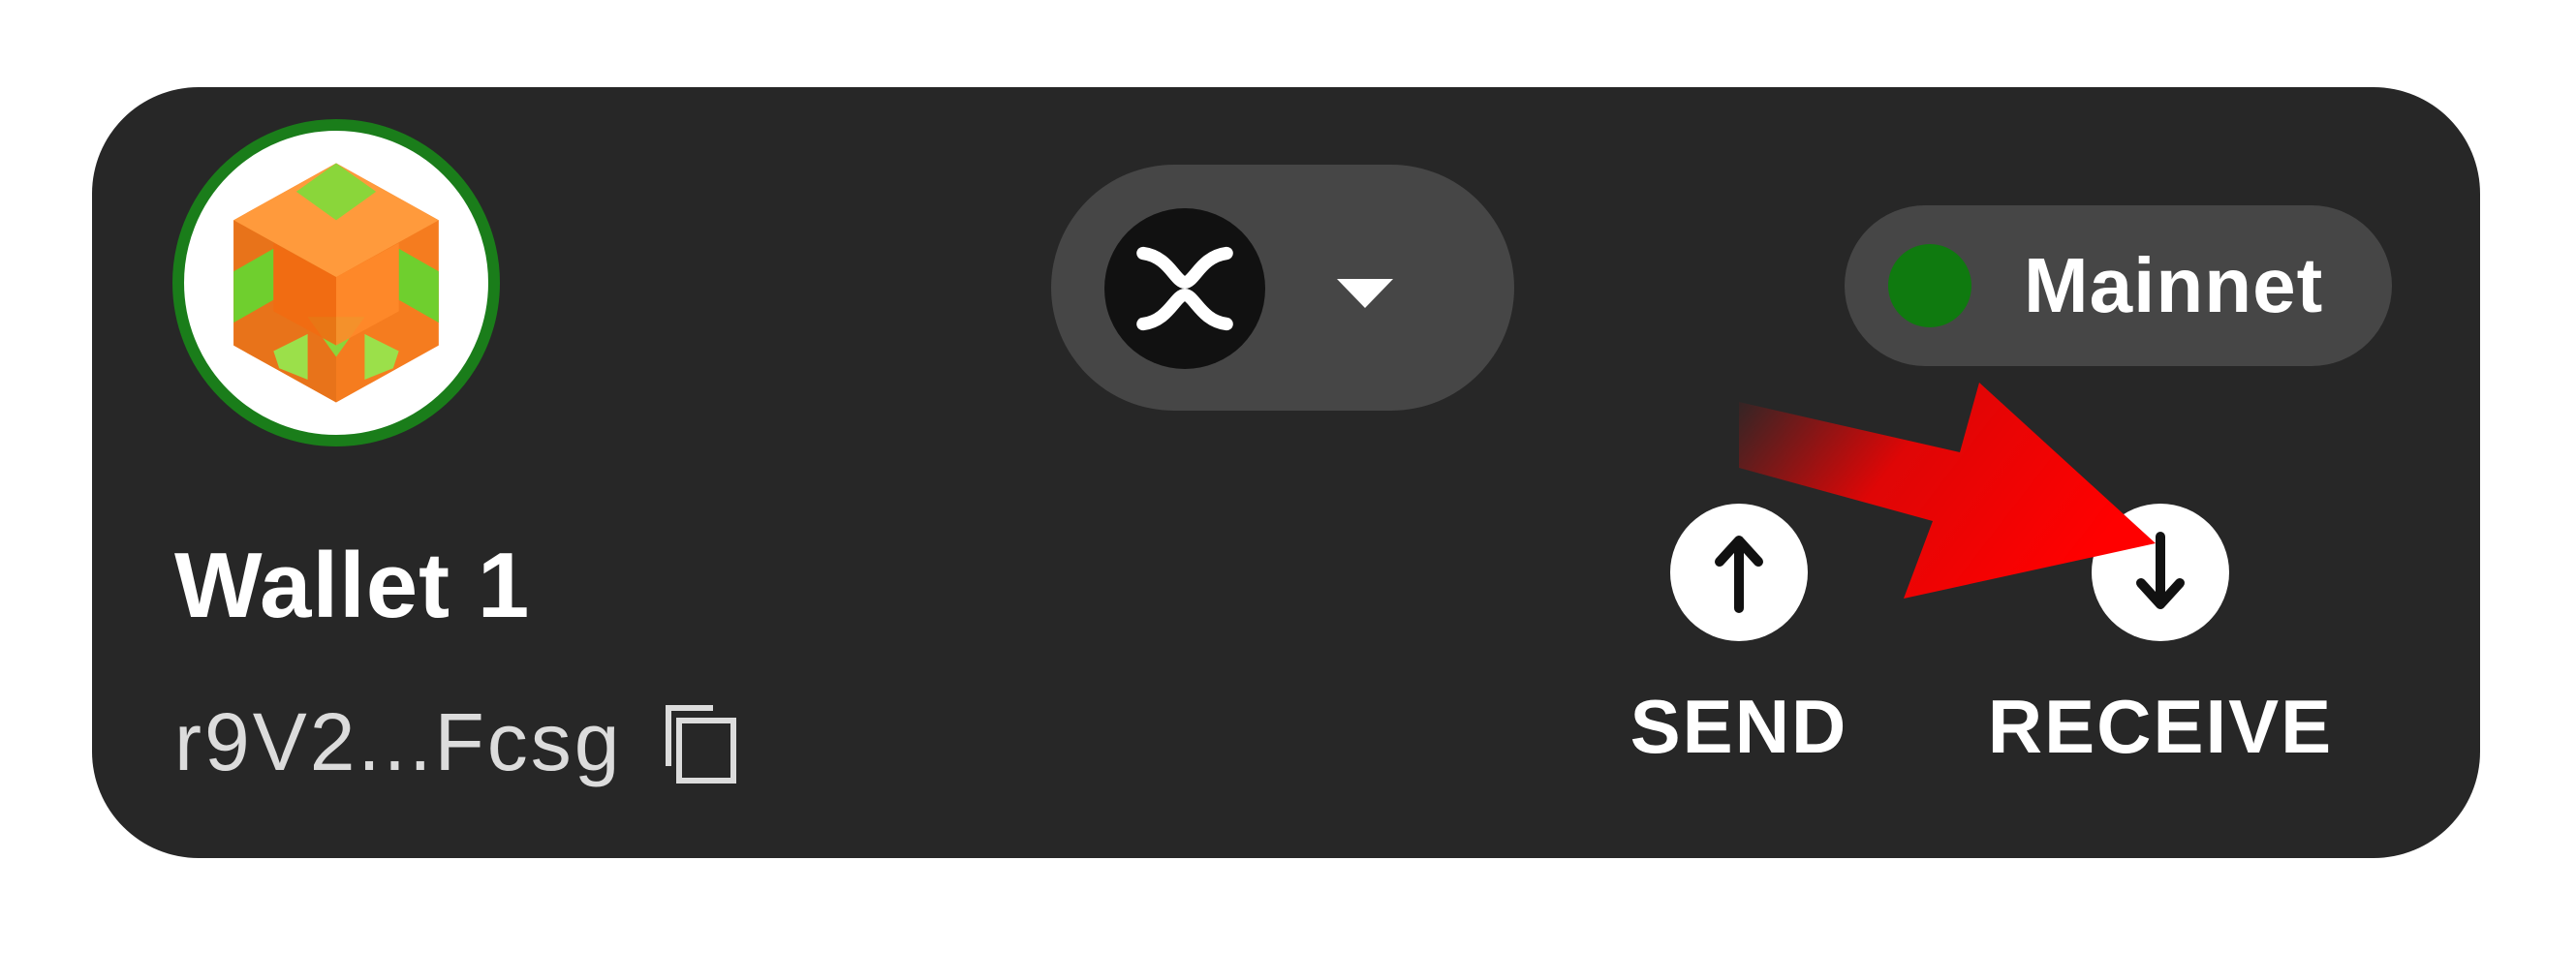 This screenshot has width=2576, height=953. I want to click on token-selector, so click(1282, 288).